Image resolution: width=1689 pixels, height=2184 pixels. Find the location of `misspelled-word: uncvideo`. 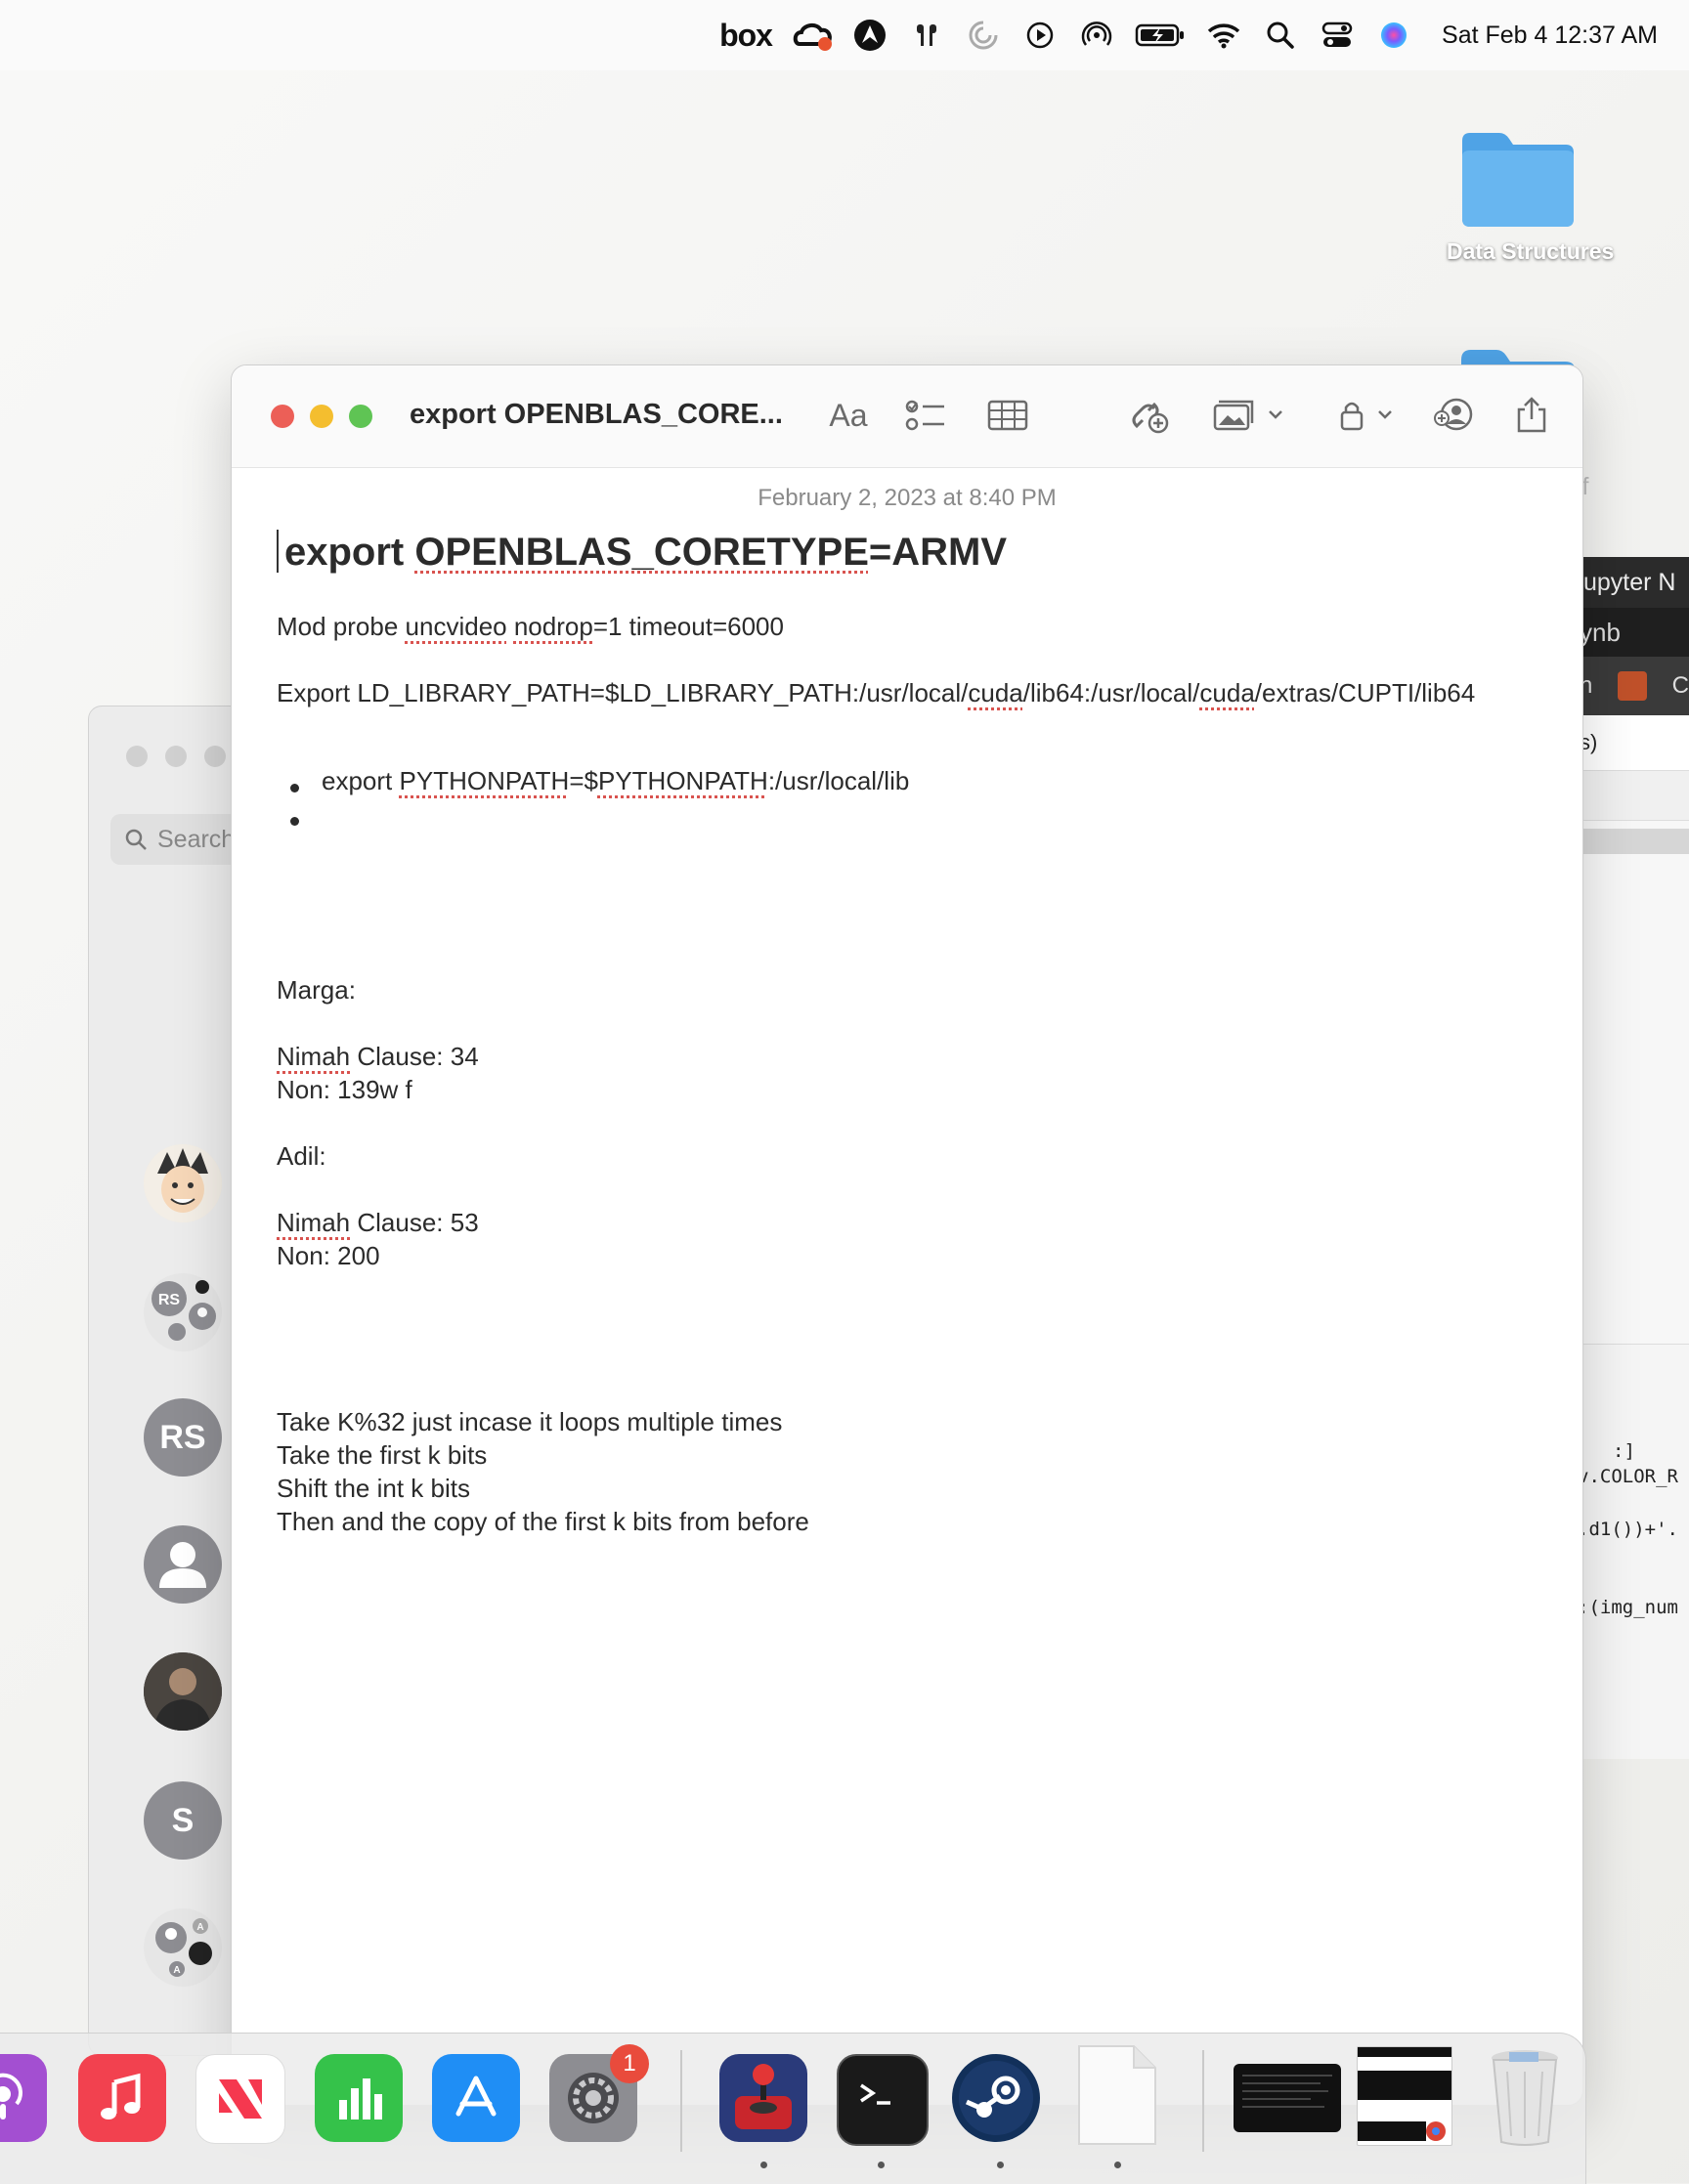

misspelled-word: uncvideo is located at coordinates (456, 626).